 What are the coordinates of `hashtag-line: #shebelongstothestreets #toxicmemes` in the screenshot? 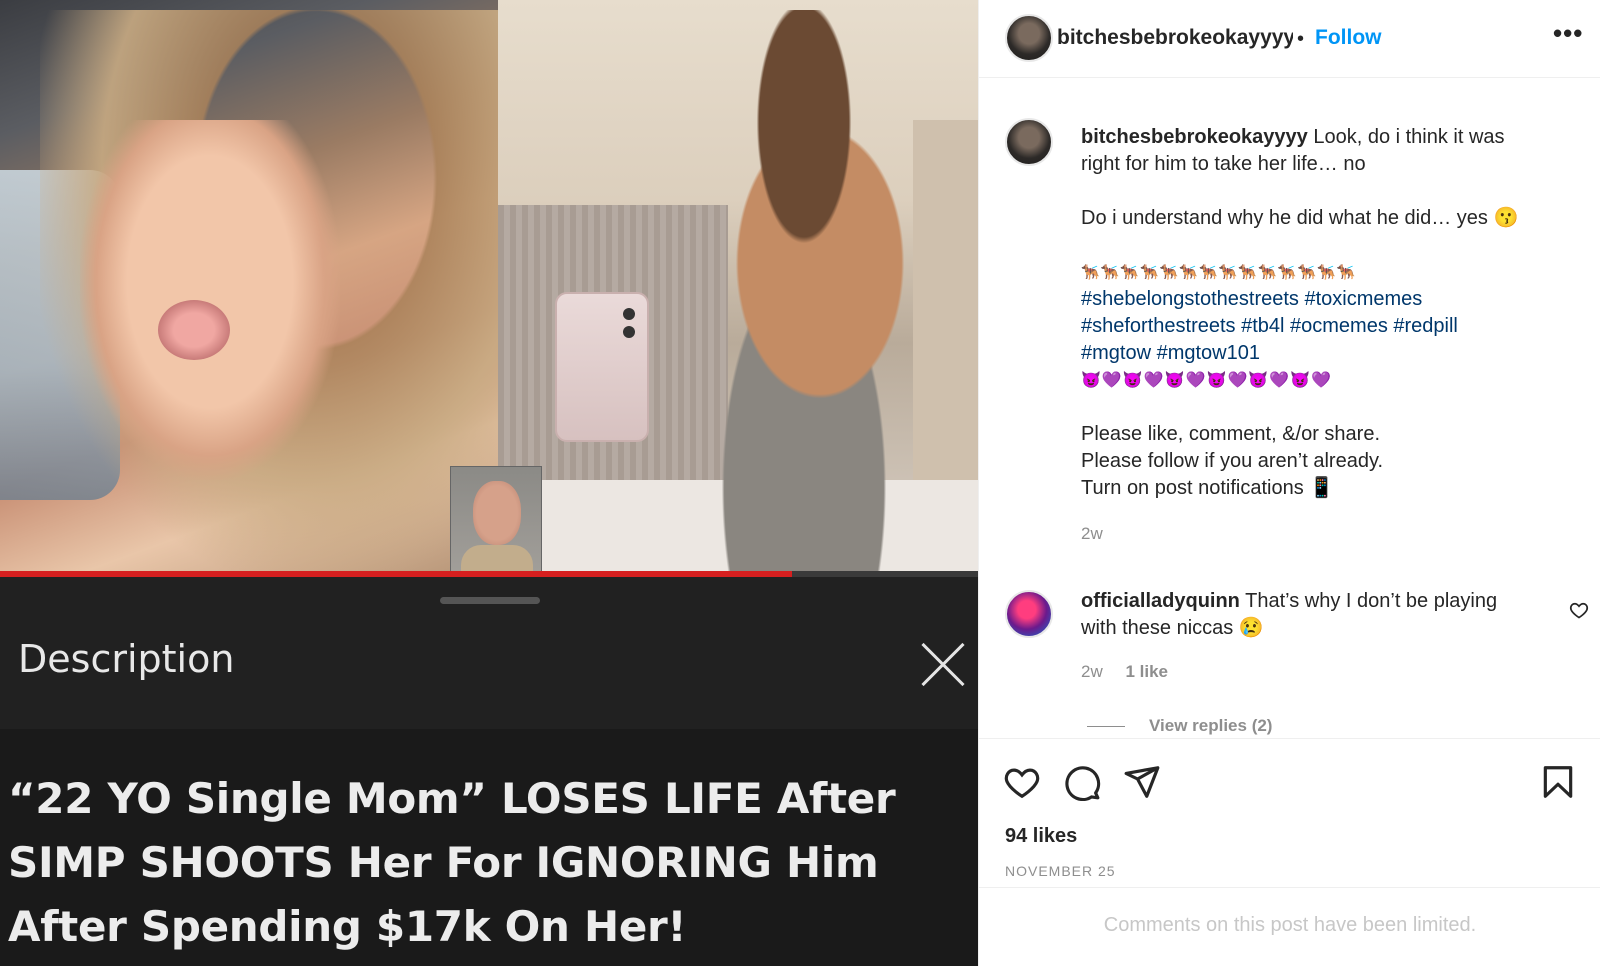 It's located at (1331, 299).